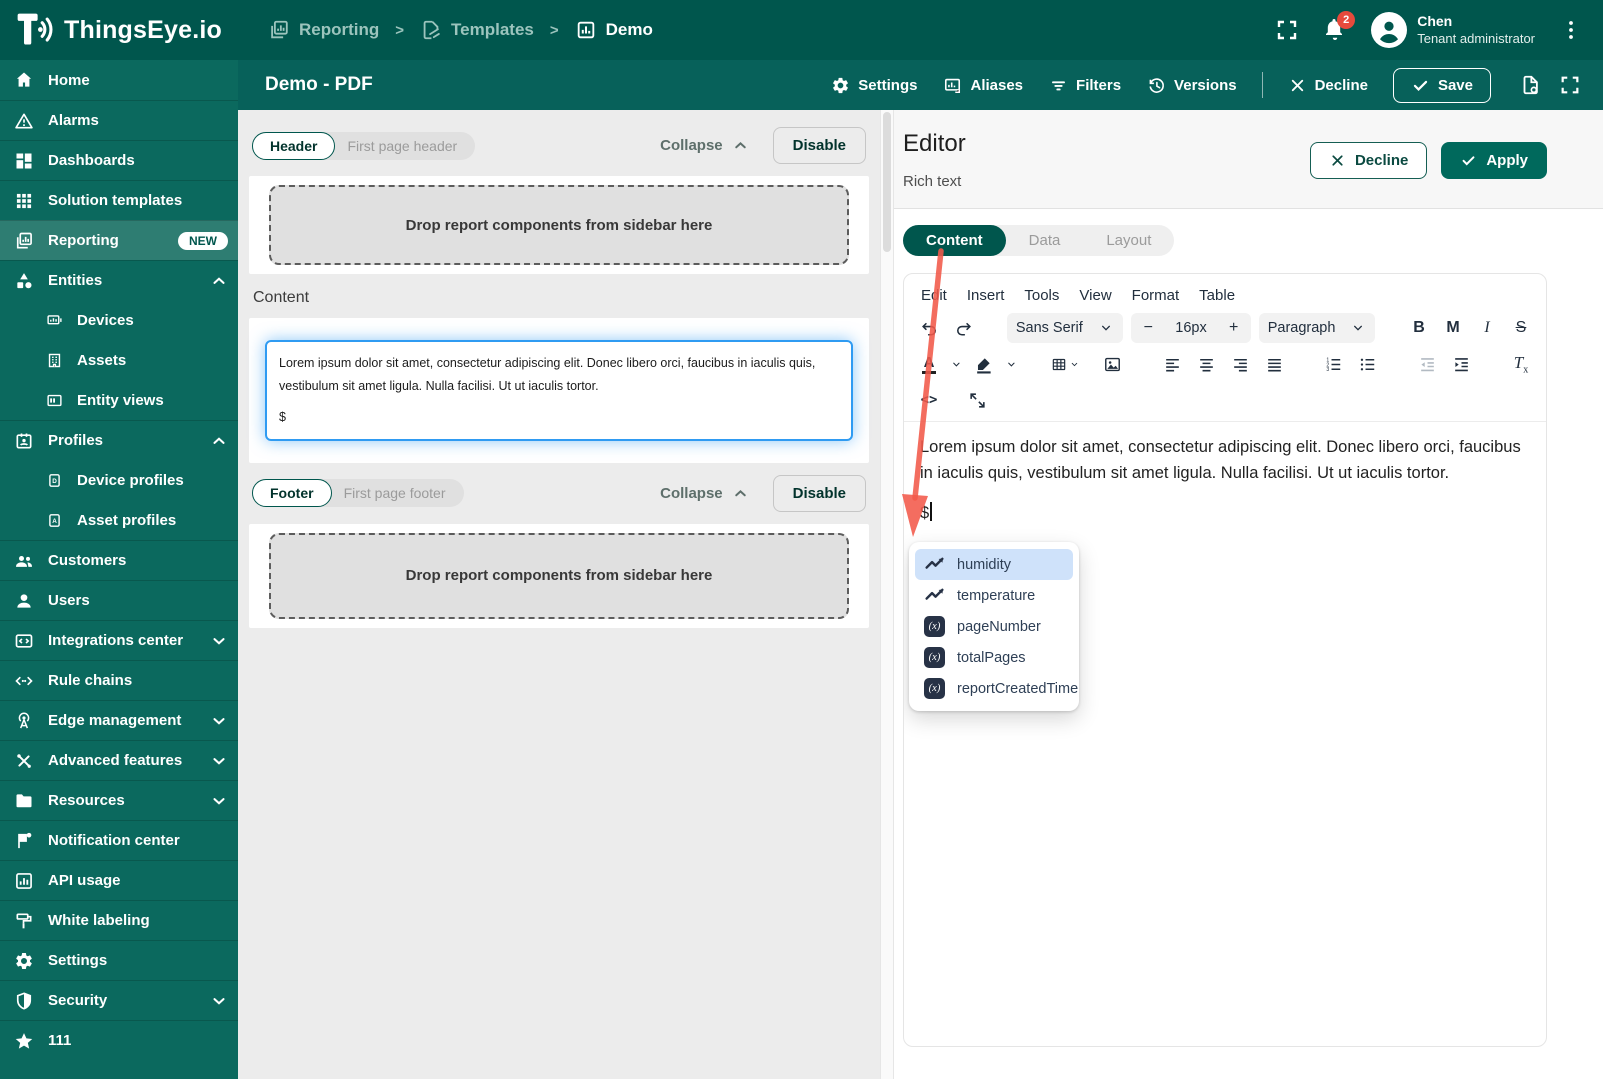  Describe the element at coordinates (119, 560) in the screenshot. I see `sidebar-item-customers: Customers` at that location.